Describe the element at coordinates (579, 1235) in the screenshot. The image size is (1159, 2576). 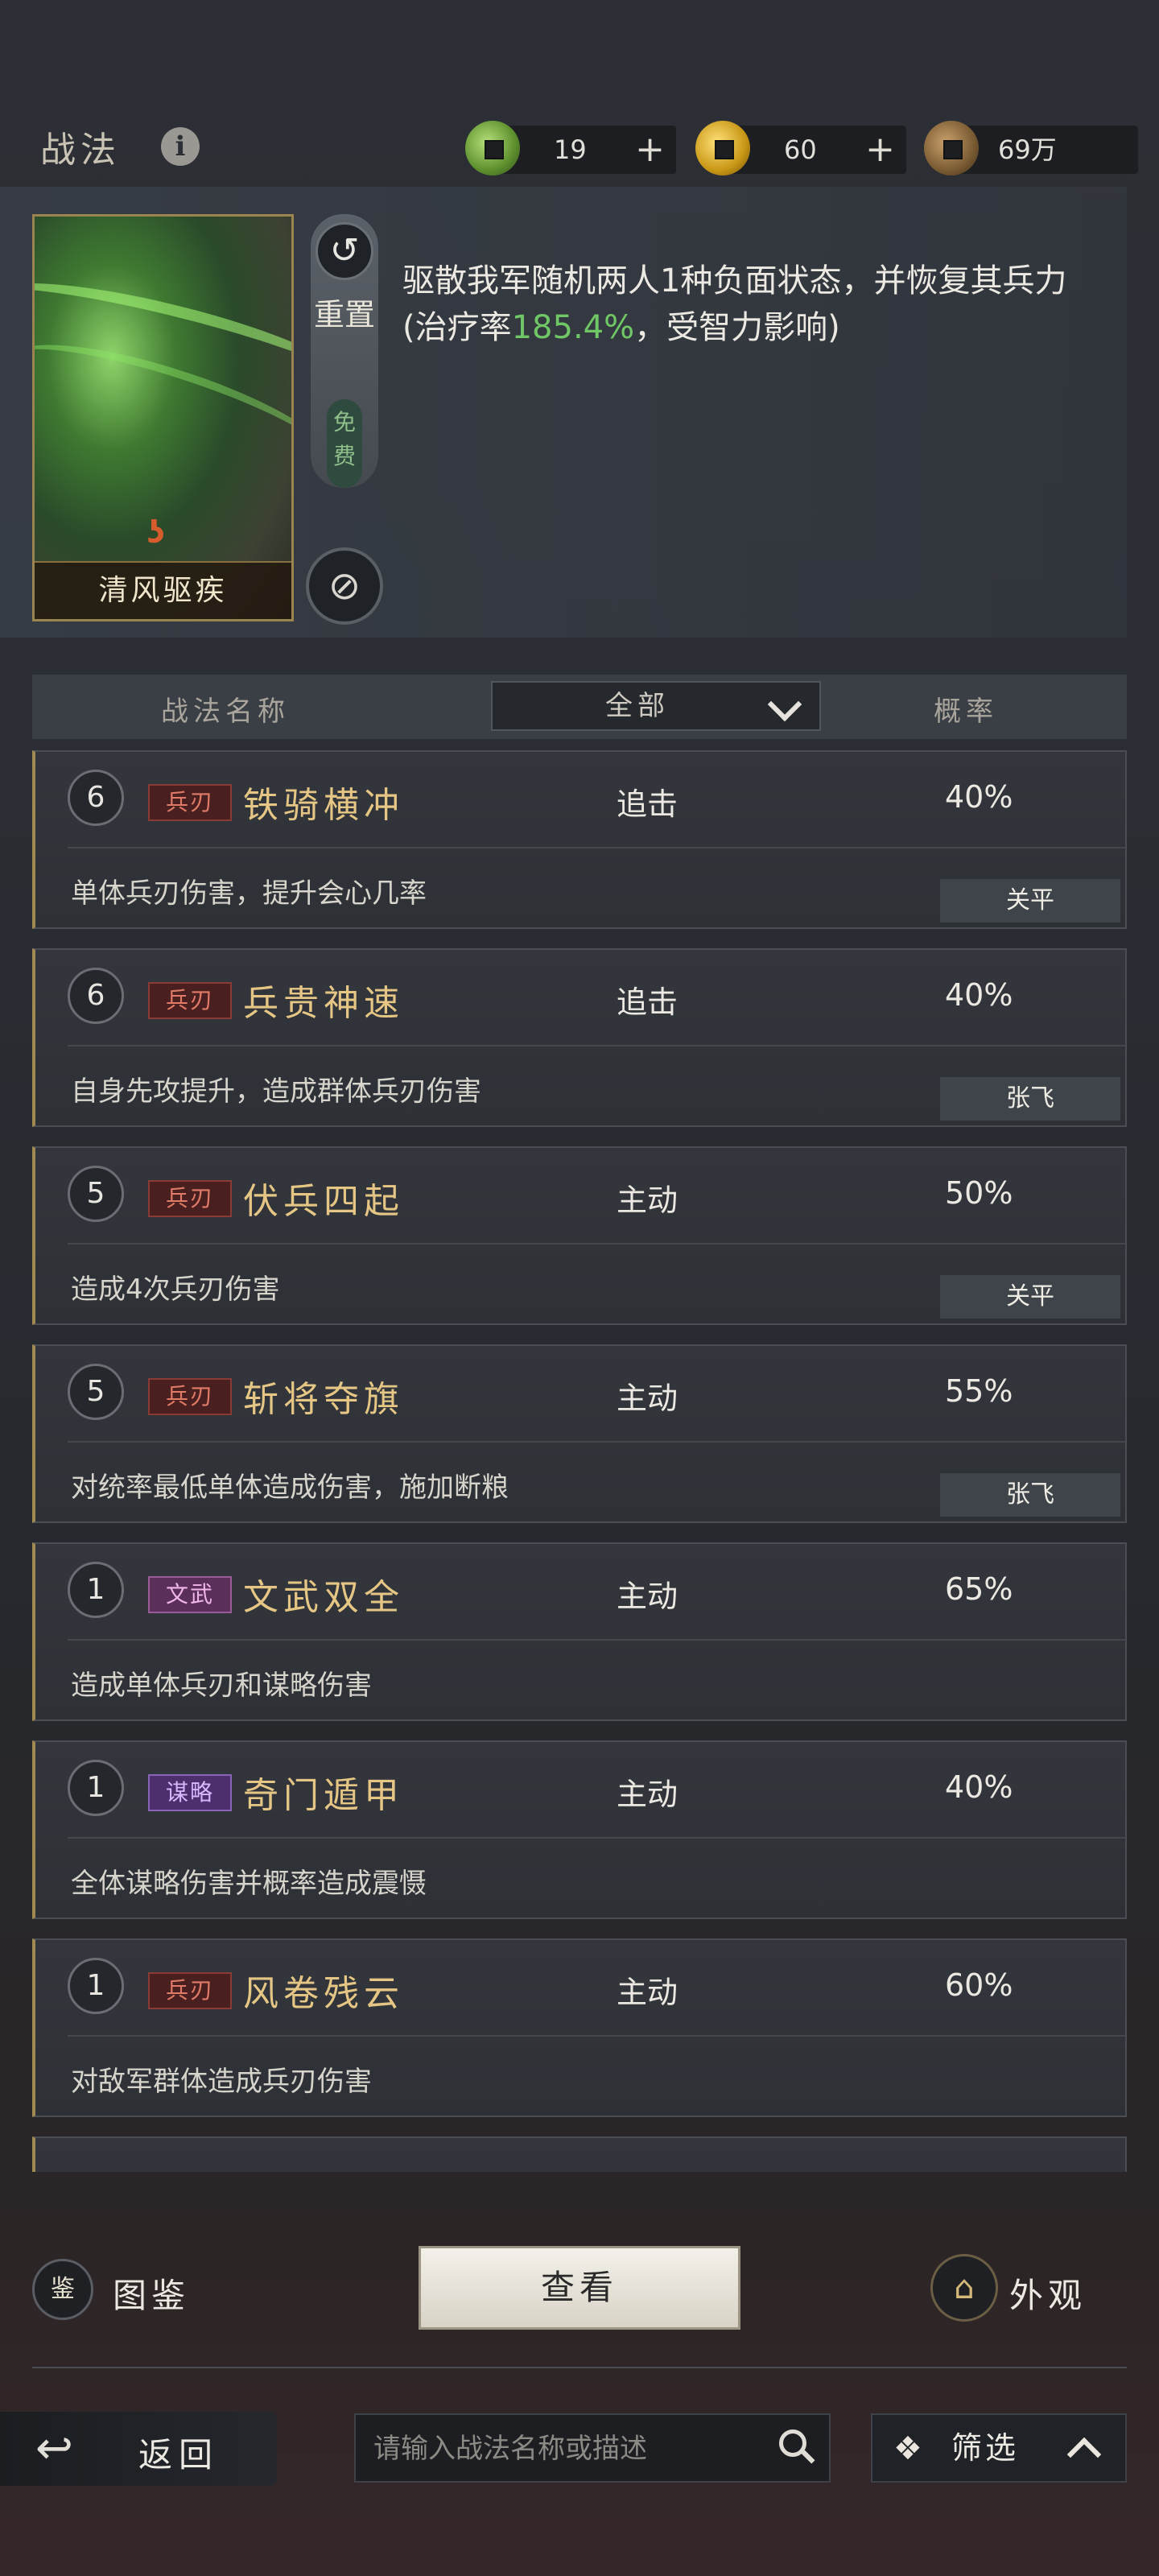
I see `skill-row: 5 兵刃 伏兵四起 主动 50% 造成4次兵刃伤害 关平` at that location.